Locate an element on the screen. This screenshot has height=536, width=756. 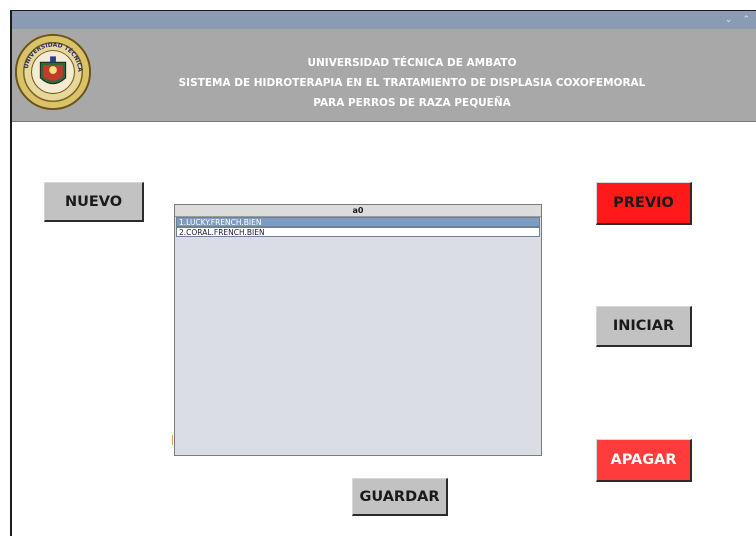
list-item: 1.LUCKY.FRENCH.BIEN is located at coordinates (358, 222).